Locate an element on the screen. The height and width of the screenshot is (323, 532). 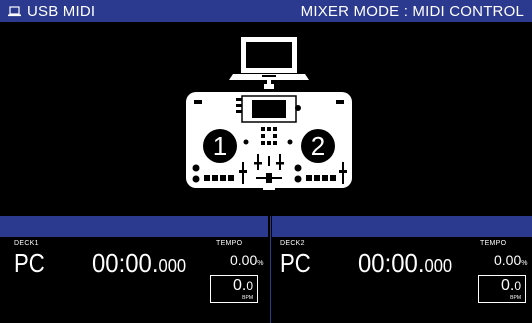
deck1-tempo-value: 0.00% is located at coordinates (246, 260).